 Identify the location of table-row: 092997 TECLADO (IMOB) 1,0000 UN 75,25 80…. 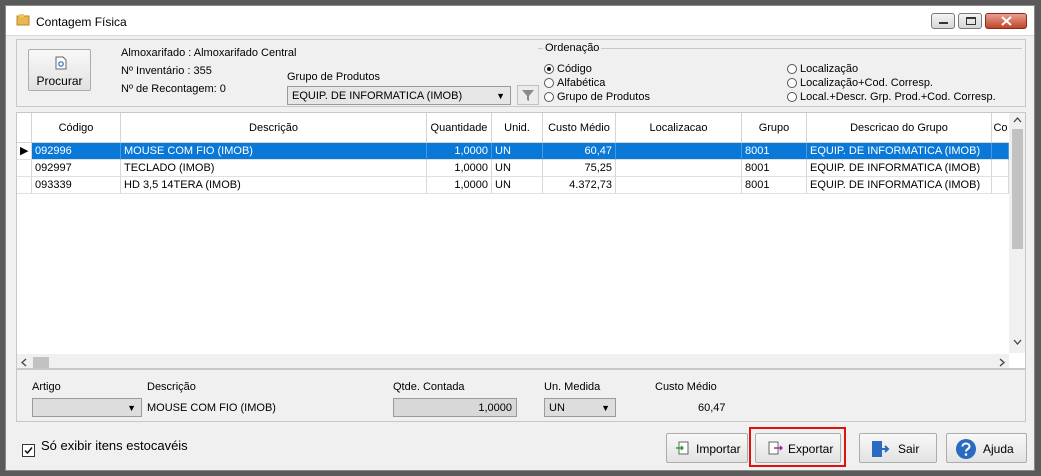
(513, 168).